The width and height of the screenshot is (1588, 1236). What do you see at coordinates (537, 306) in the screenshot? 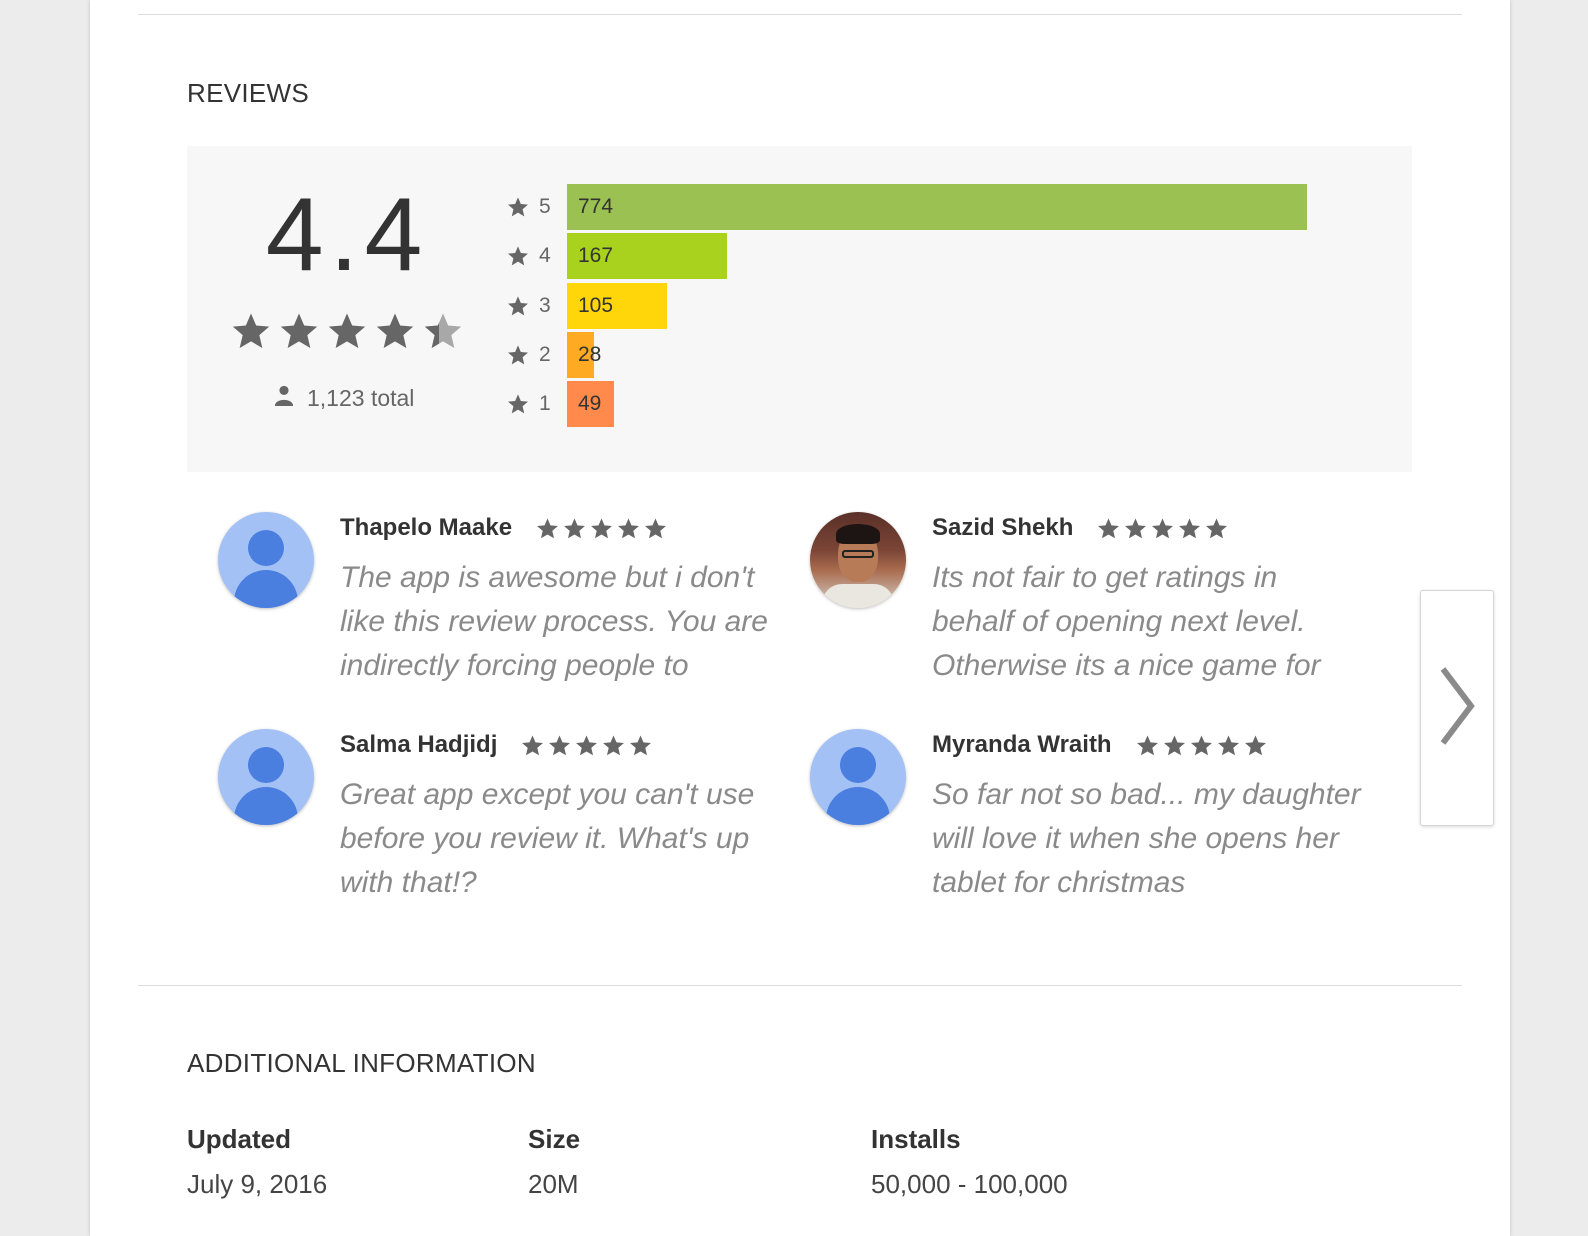
I see `histogram-star-label: 3` at bounding box center [537, 306].